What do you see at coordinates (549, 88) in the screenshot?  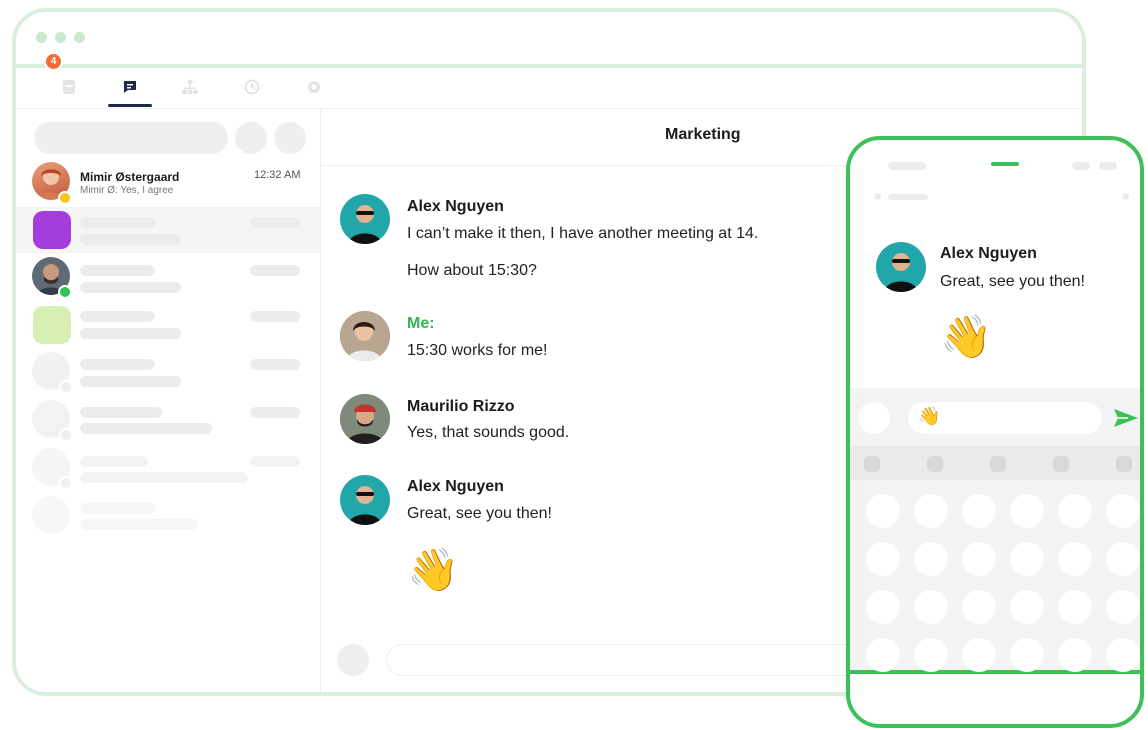 I see `app-toolbar` at bounding box center [549, 88].